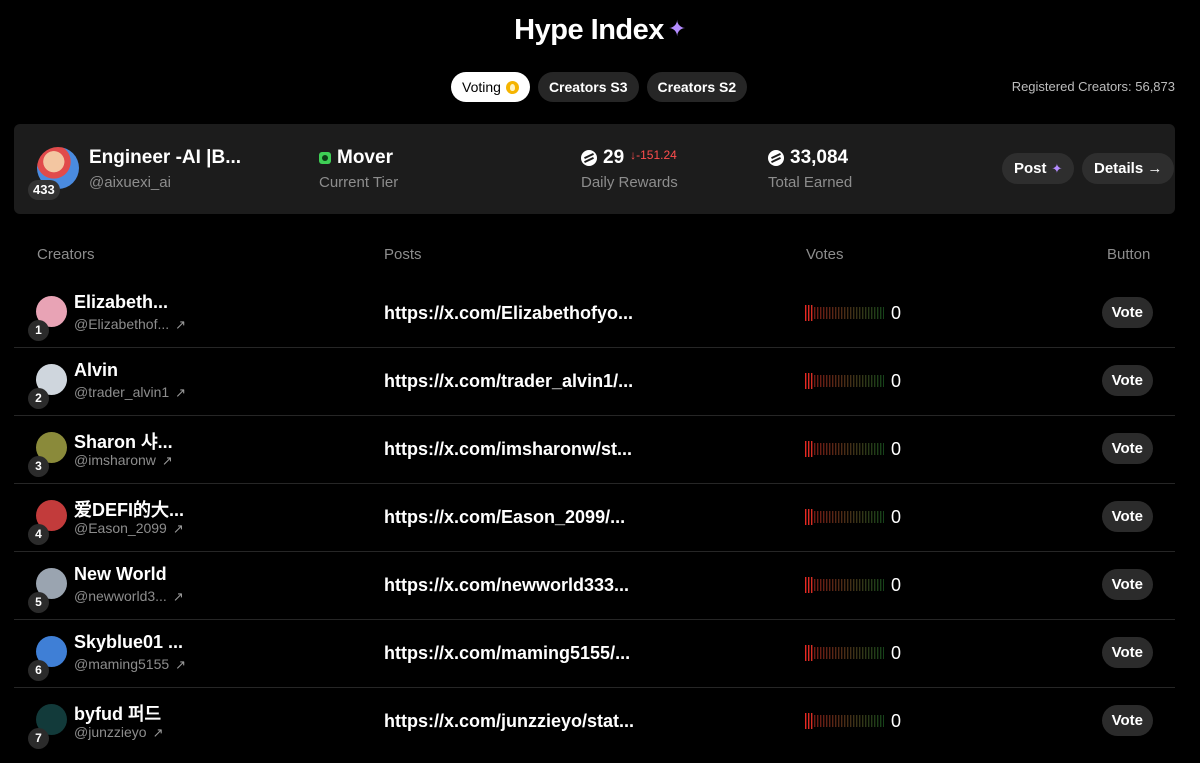 This screenshot has height=763, width=1200. What do you see at coordinates (810, 169) in the screenshot?
I see `total-earned-stat: 33,084 Total Earned` at bounding box center [810, 169].